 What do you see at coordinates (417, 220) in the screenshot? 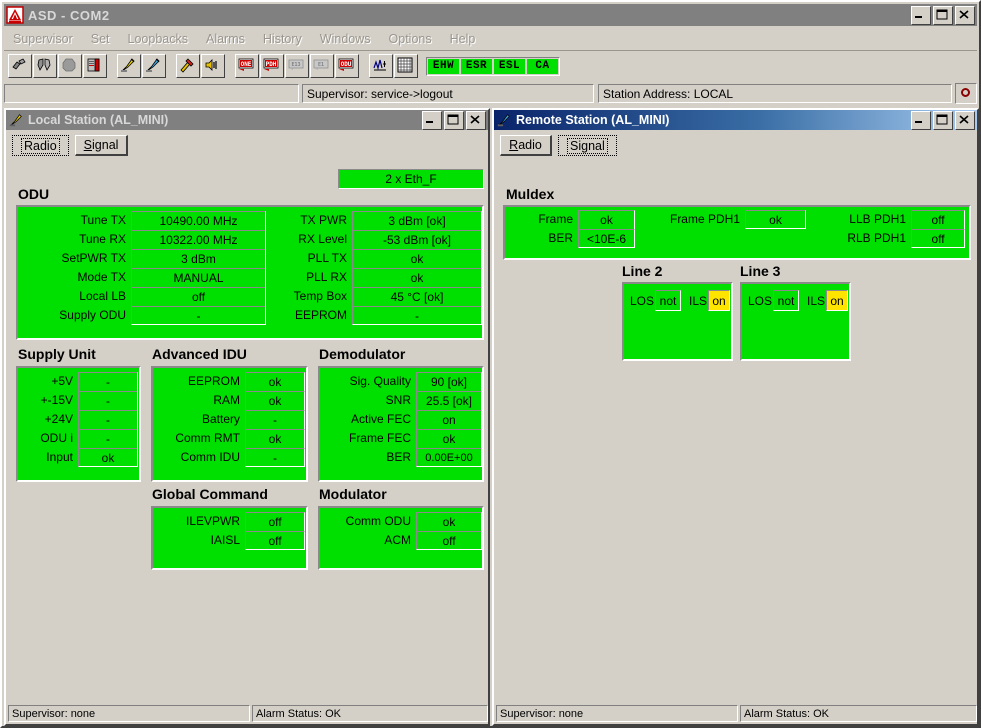
I see `odu-value: 3 dBm [ok]` at bounding box center [417, 220].